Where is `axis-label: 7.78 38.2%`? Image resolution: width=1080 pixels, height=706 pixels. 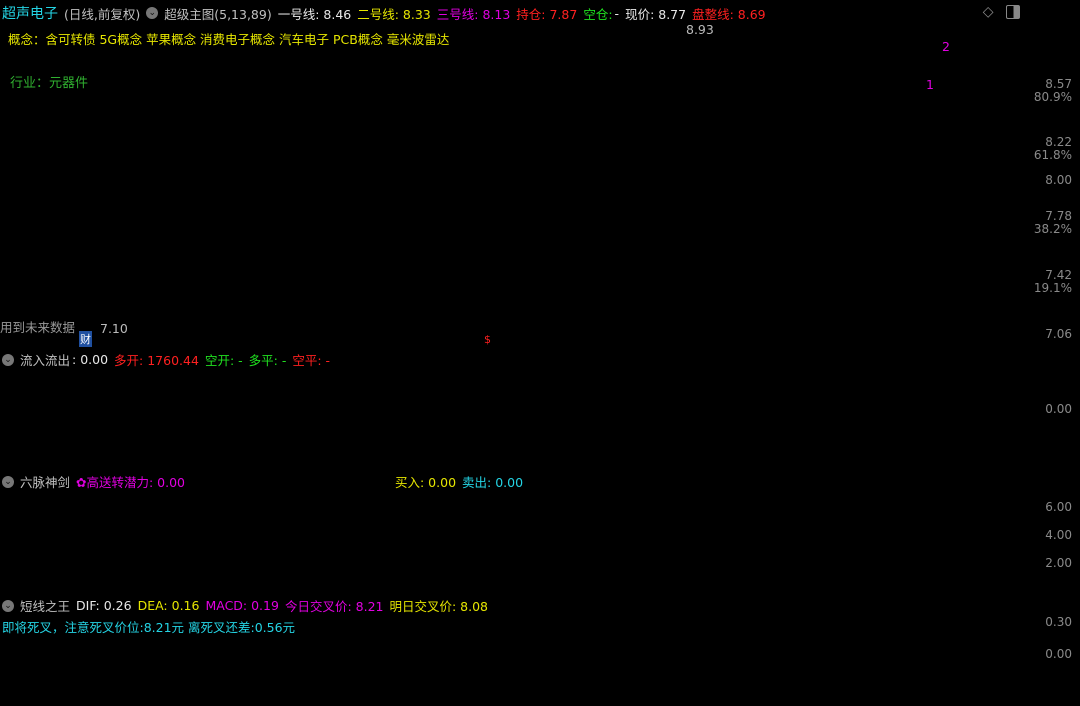
axis-label: 7.78 38.2% is located at coordinates (1052, 222).